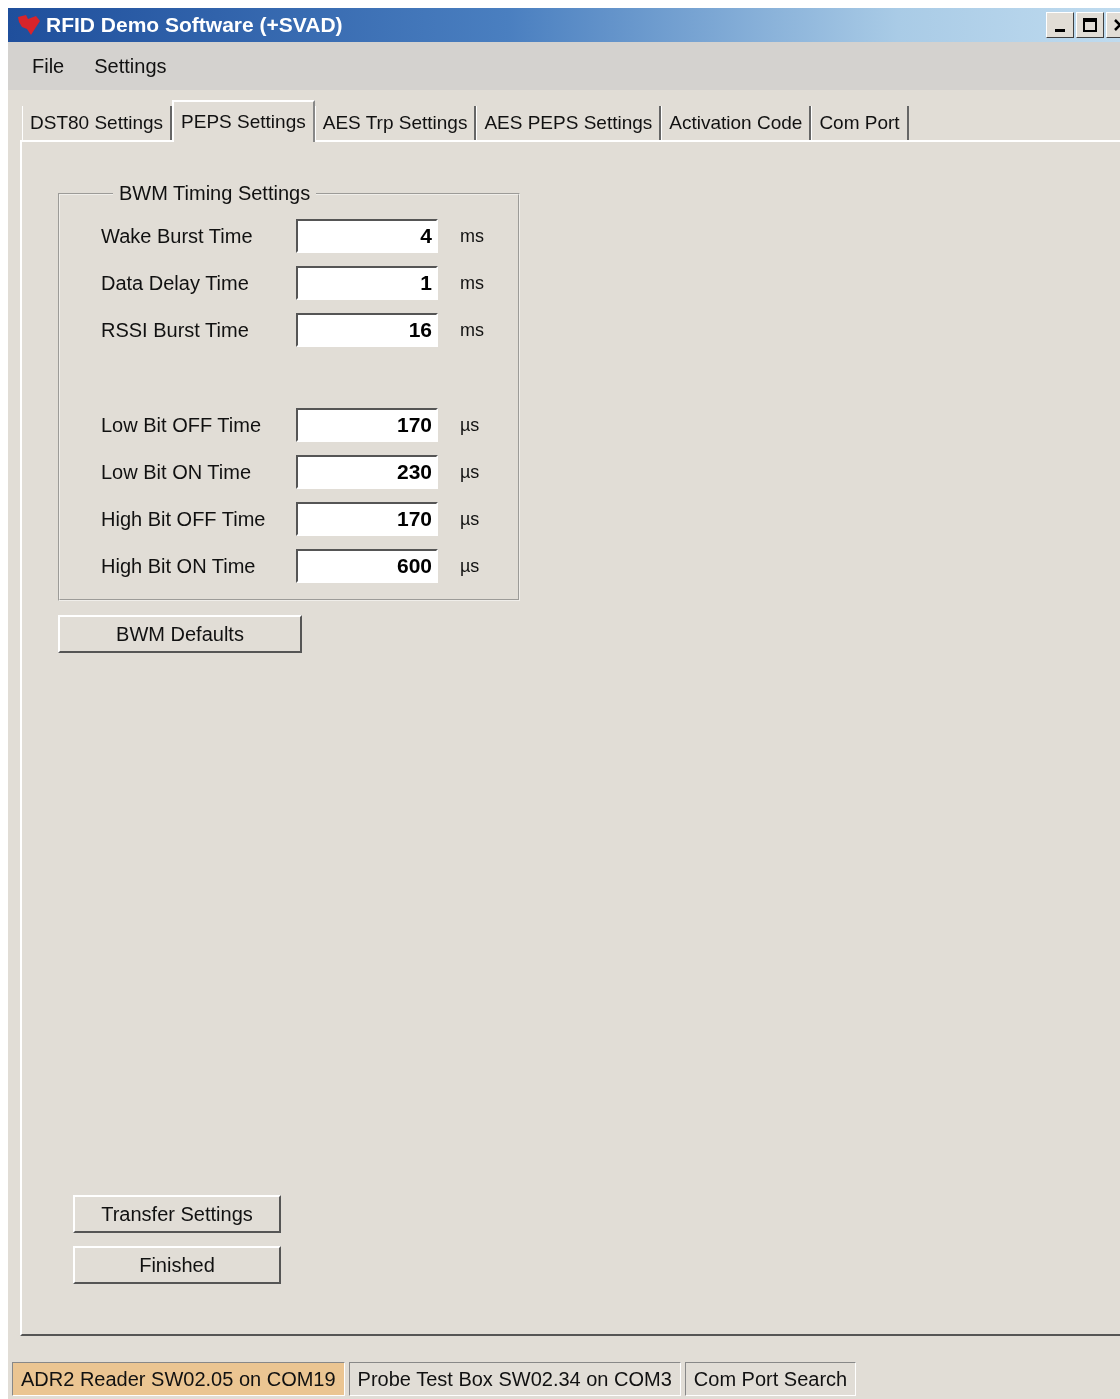 Image resolution: width=1120 pixels, height=1399 pixels. I want to click on status-panel: Probe Test Box SW02.34 on COM3, so click(514, 1379).